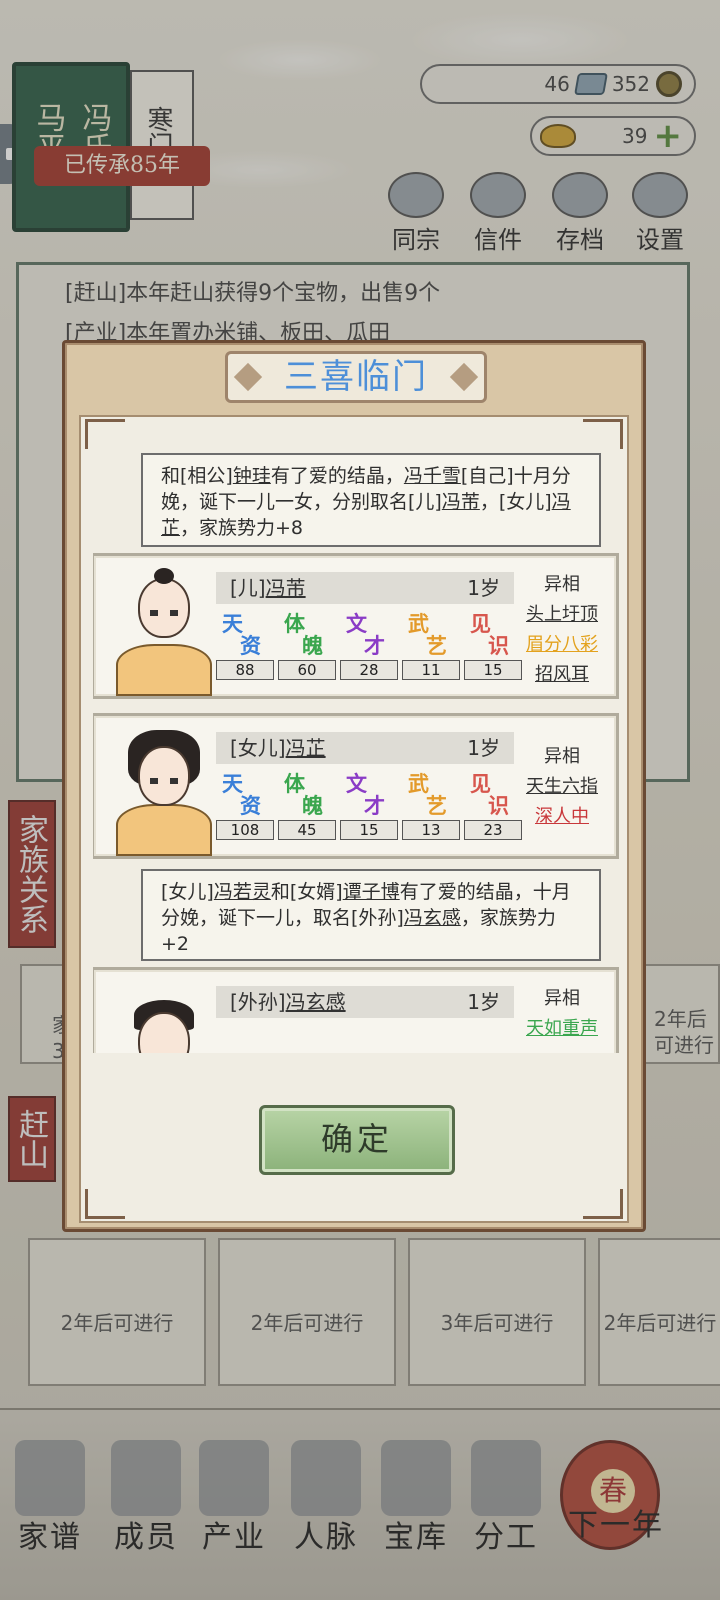 This screenshot has height=1600, width=720. I want to click on trait-link: 天生六指, so click(562, 787).